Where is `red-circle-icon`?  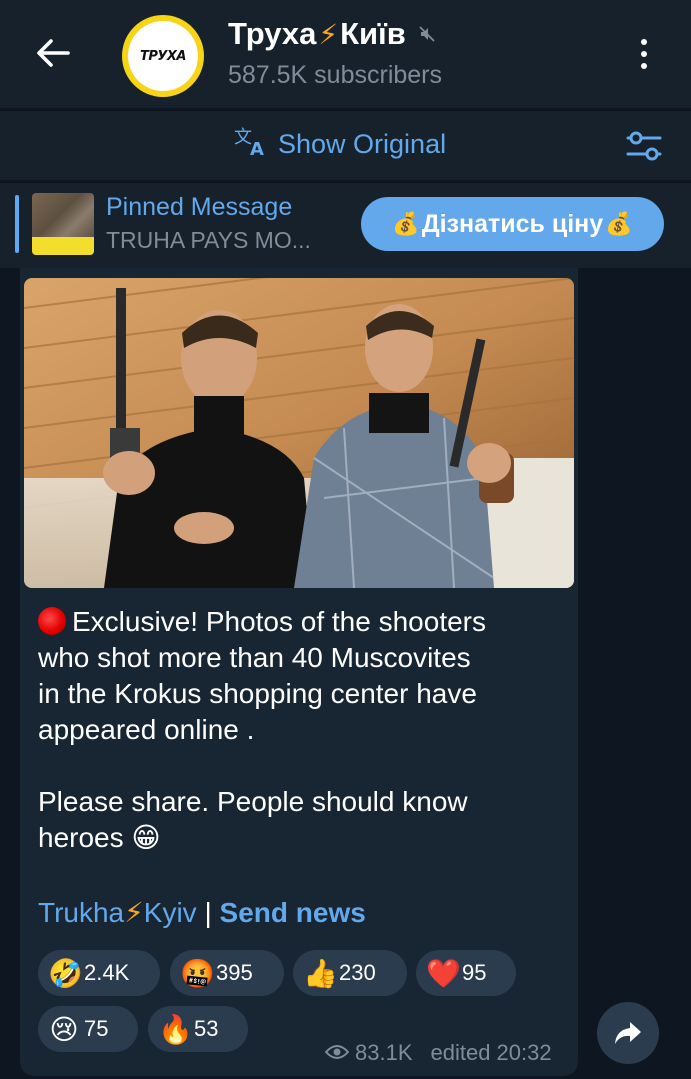 red-circle-icon is located at coordinates (52, 621).